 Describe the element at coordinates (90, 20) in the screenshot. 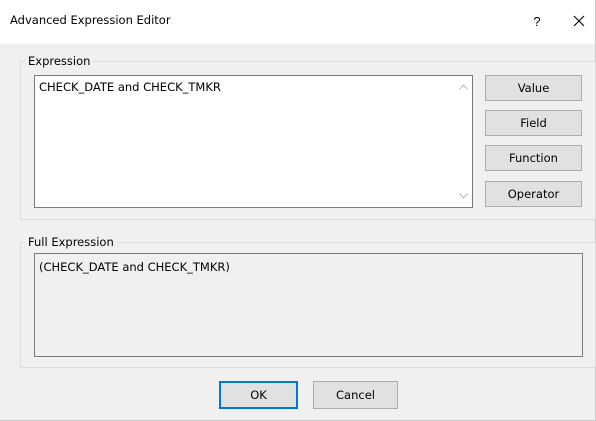

I see `window-title: Advanced Expression Editor` at that location.